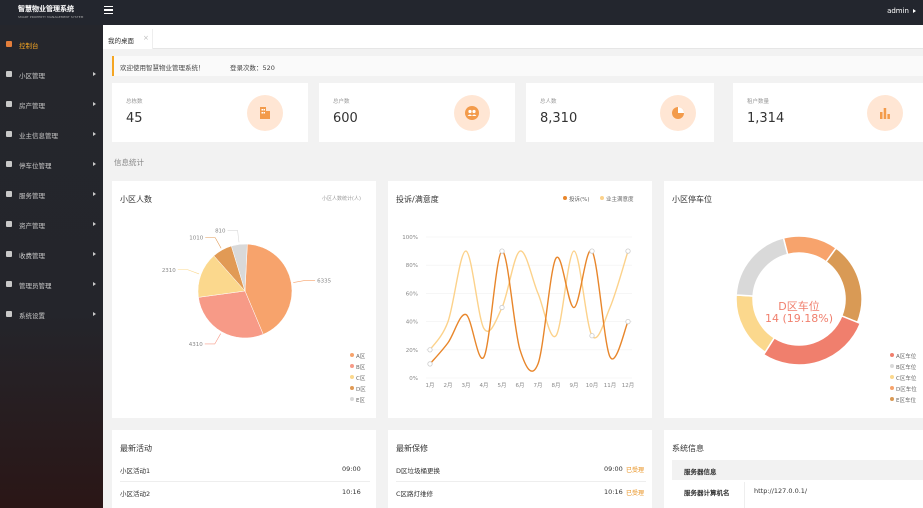 Image resolution: width=923 pixels, height=508 pixels. I want to click on repair-time: 10:16, so click(613, 492).